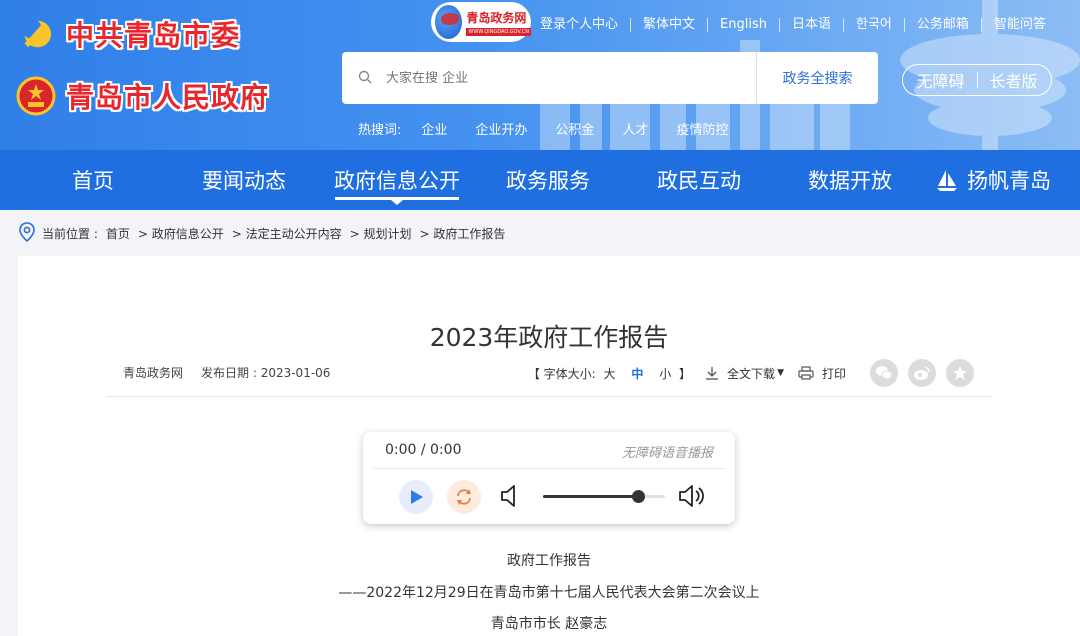 The height and width of the screenshot is (636, 1080). I want to click on body-line-heading: 政府工作报告, so click(549, 561).